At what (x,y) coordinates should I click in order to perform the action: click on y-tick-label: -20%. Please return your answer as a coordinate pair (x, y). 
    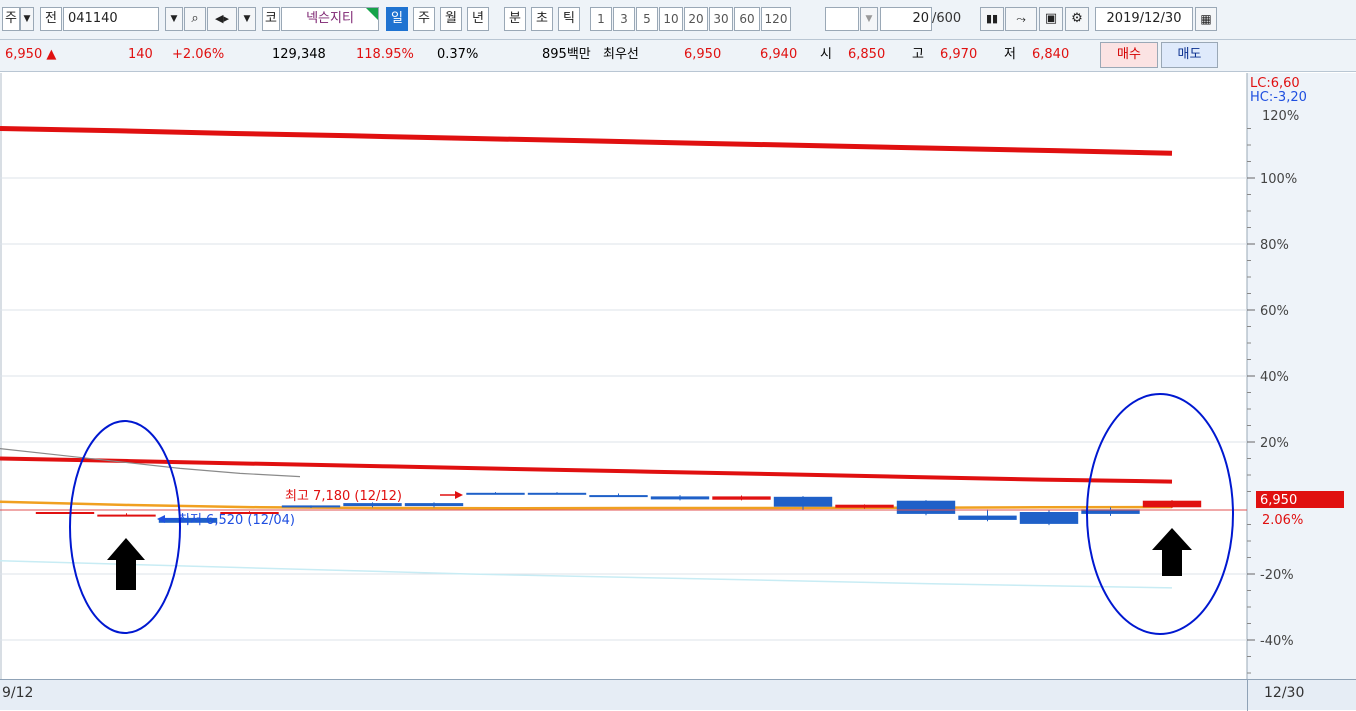
    Looking at the image, I should click on (1277, 575).